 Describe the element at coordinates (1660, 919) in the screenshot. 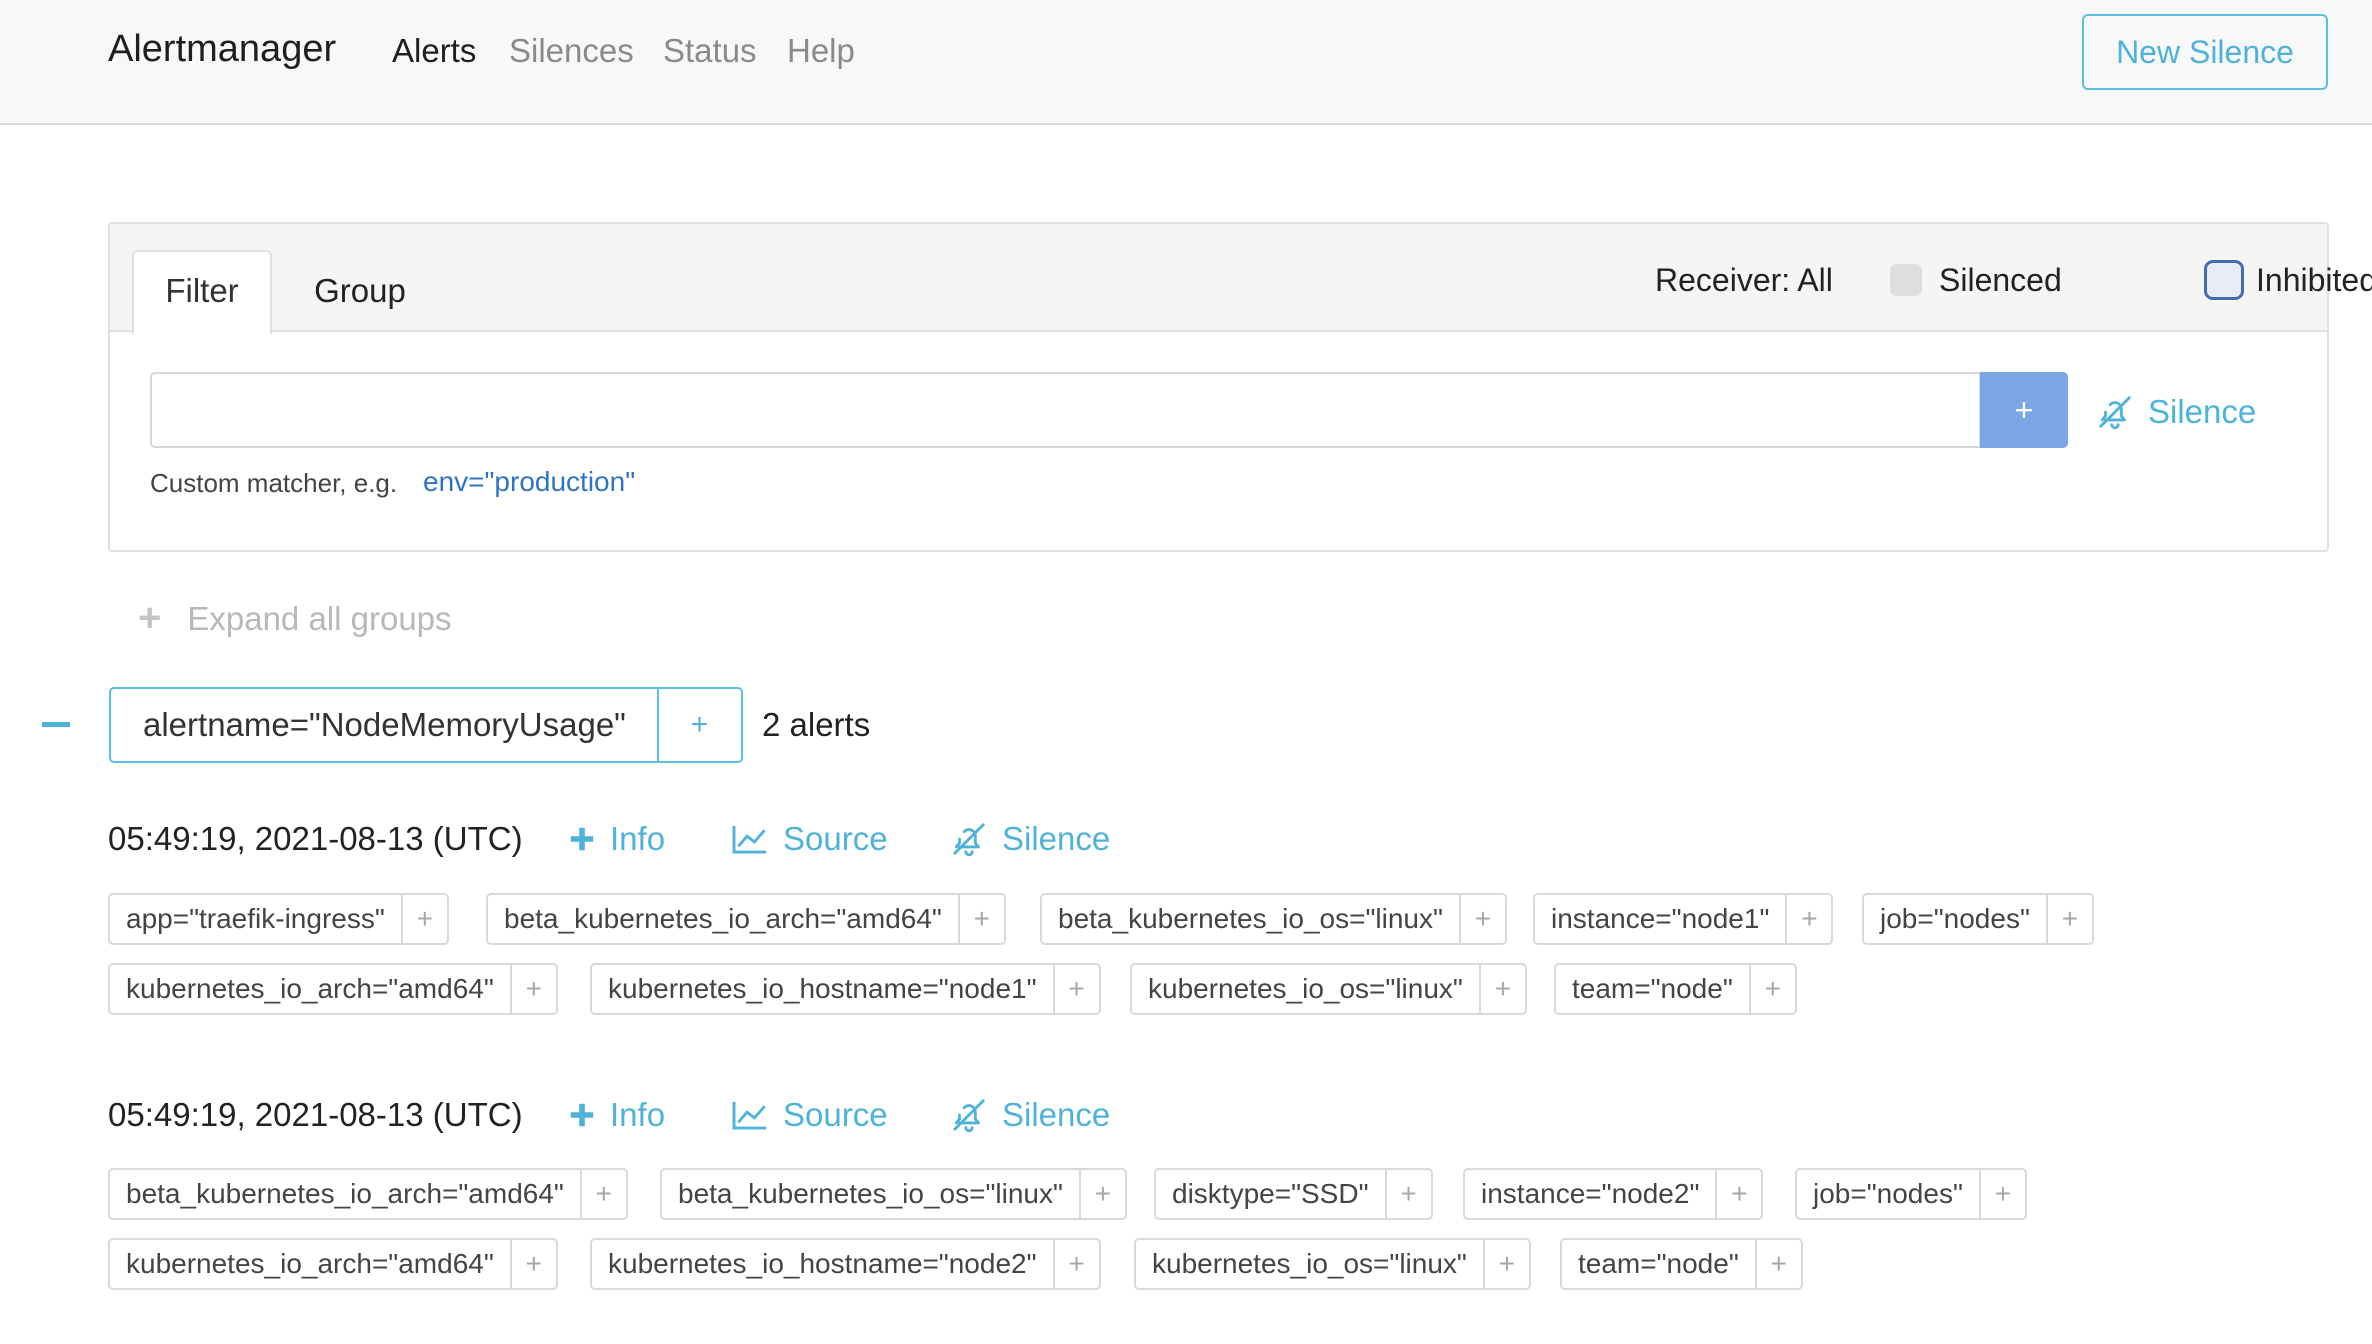

I see `label-chip-text: instance="node1"` at that location.